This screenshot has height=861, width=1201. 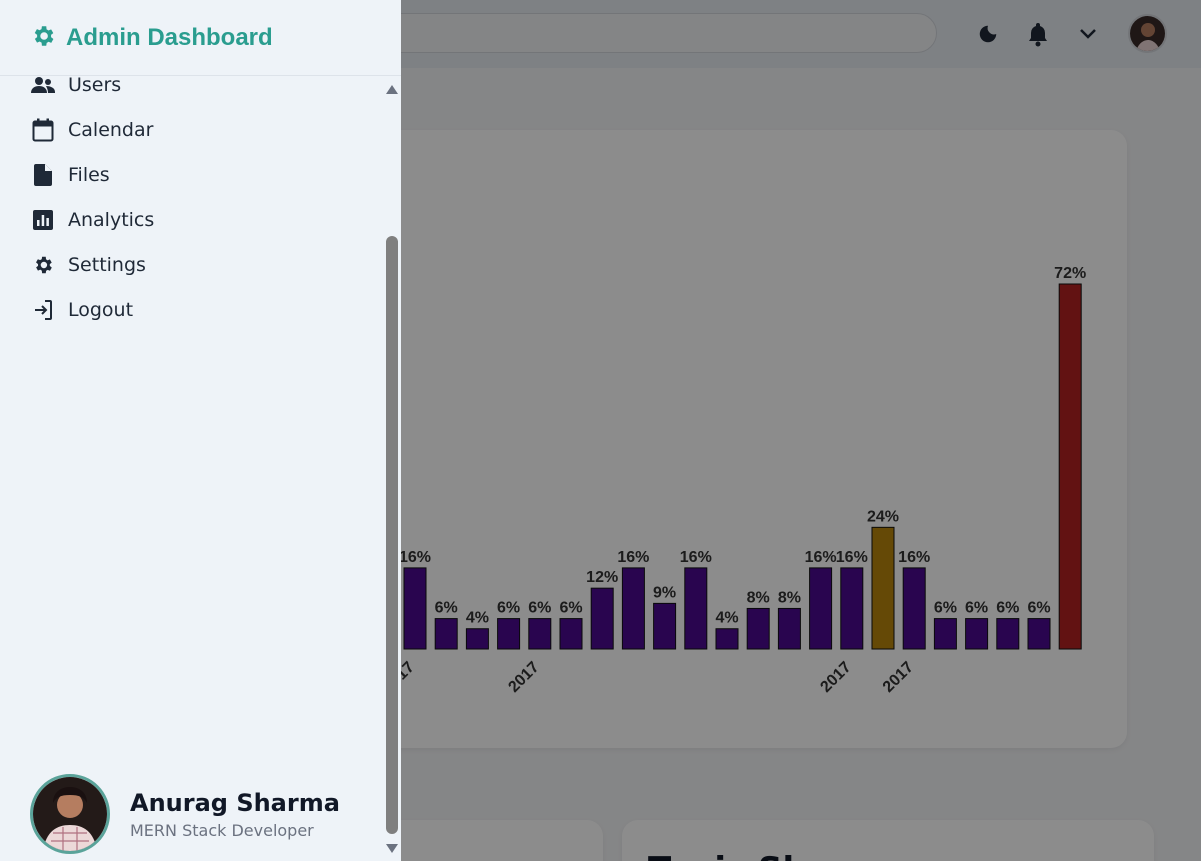 What do you see at coordinates (392, 535) in the screenshot?
I see `scroll-thumb` at bounding box center [392, 535].